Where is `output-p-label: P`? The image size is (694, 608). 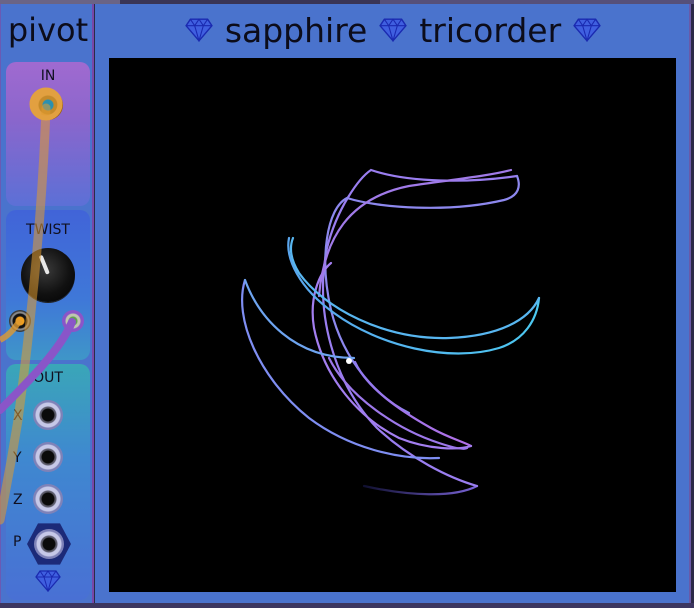 output-p-label: P is located at coordinates (17, 542).